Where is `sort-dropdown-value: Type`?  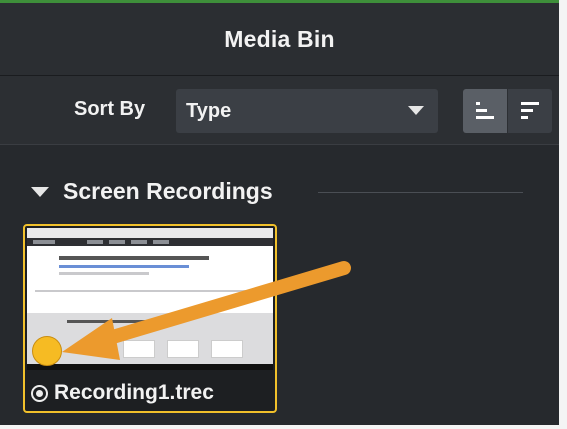 sort-dropdown-value: Type is located at coordinates (209, 111).